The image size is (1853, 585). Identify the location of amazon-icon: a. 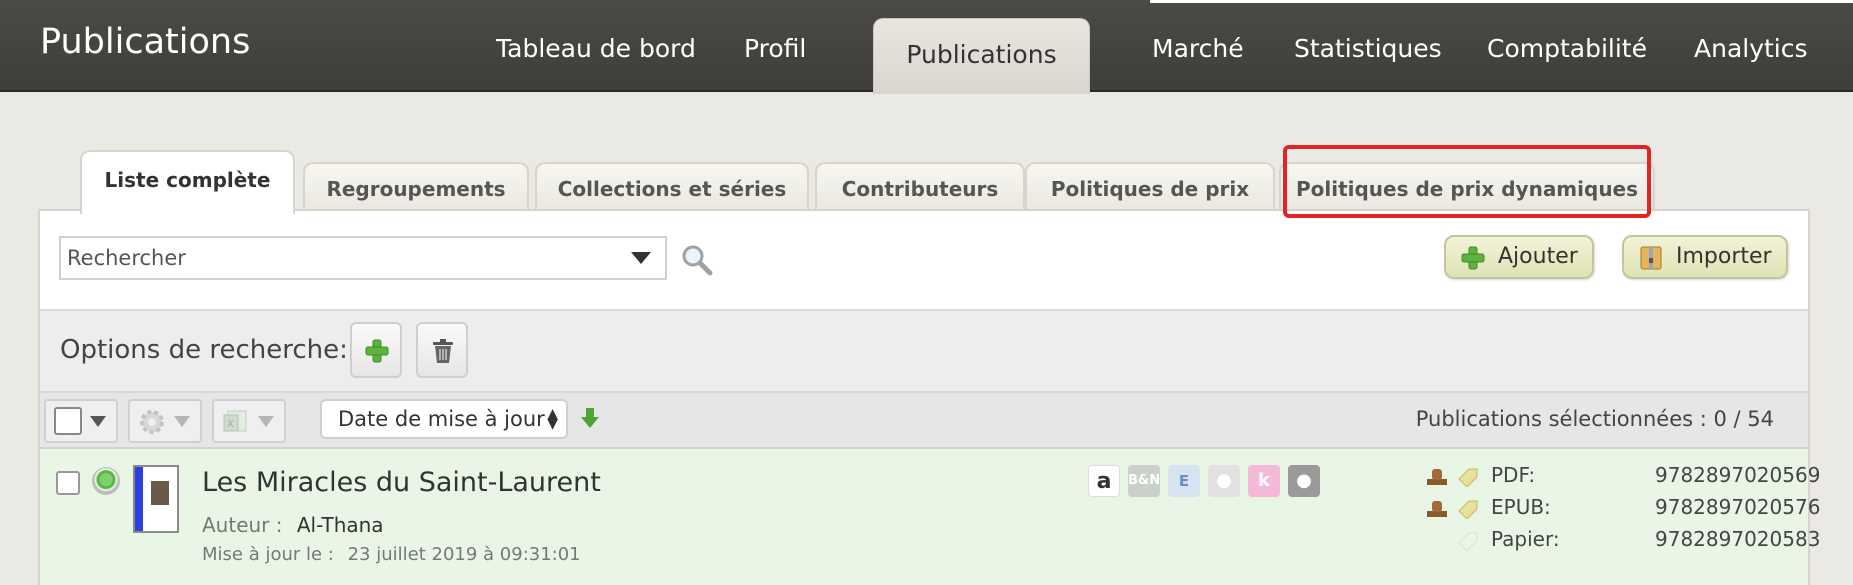
(1104, 481).